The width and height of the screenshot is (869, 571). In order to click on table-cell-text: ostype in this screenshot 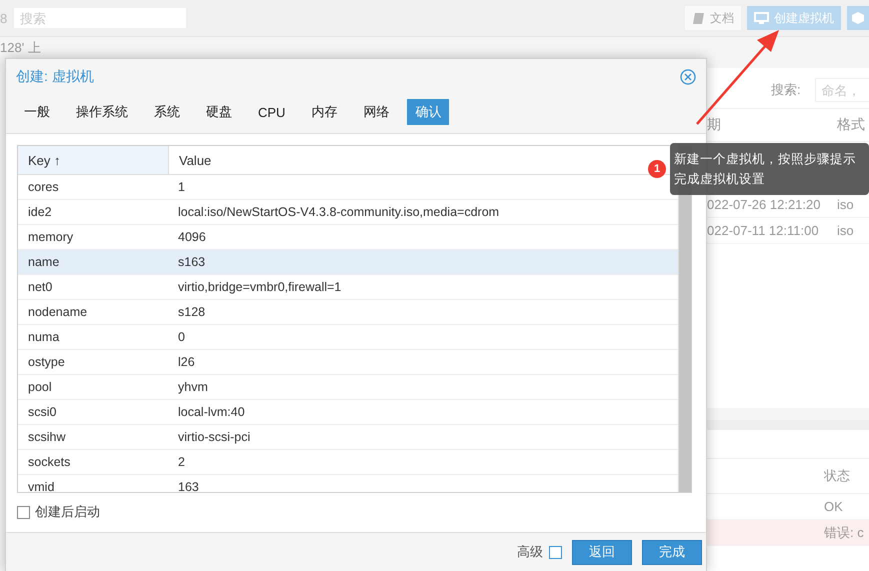, I will do `click(46, 362)`.